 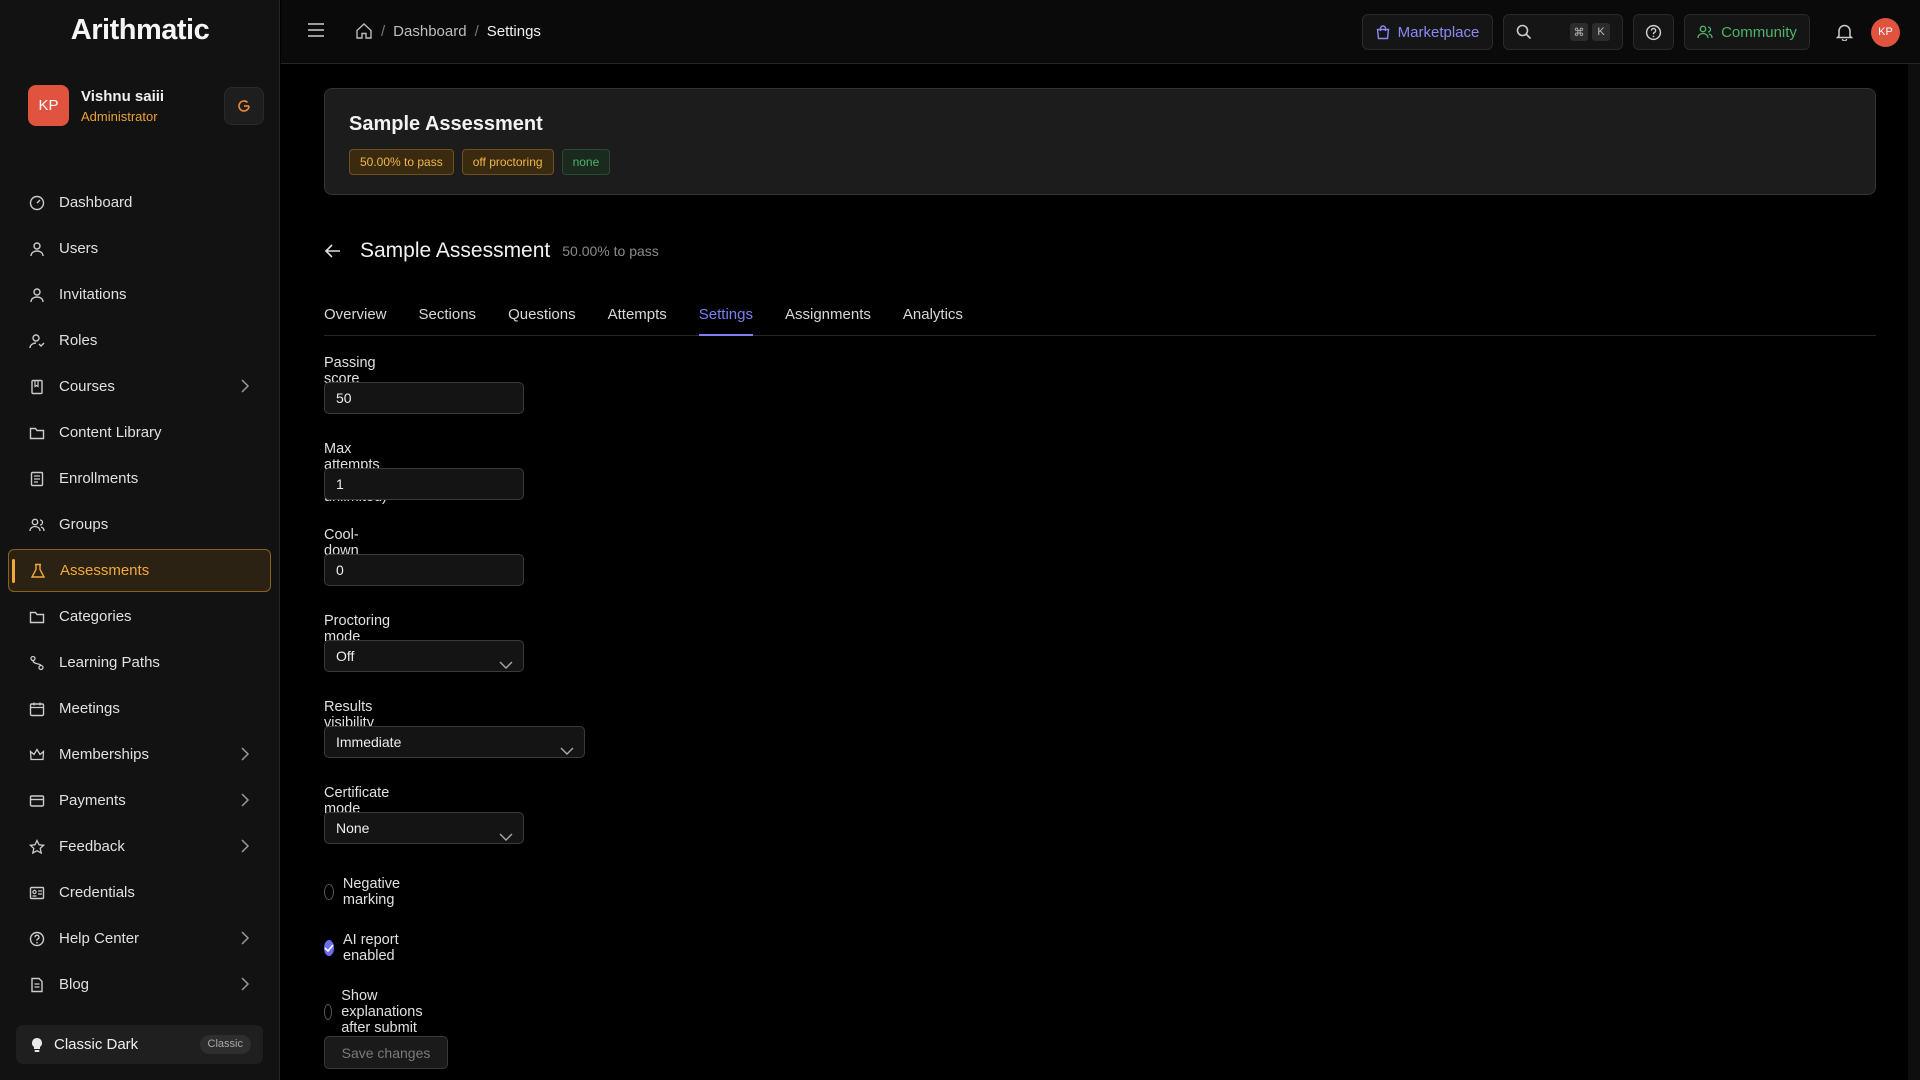 I want to click on sidebar-item-learning-paths: Learning Paths, so click(x=139, y=662).